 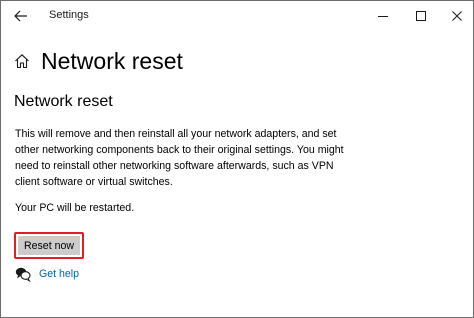 I want to click on page-header: Network reset, so click(x=98, y=61).